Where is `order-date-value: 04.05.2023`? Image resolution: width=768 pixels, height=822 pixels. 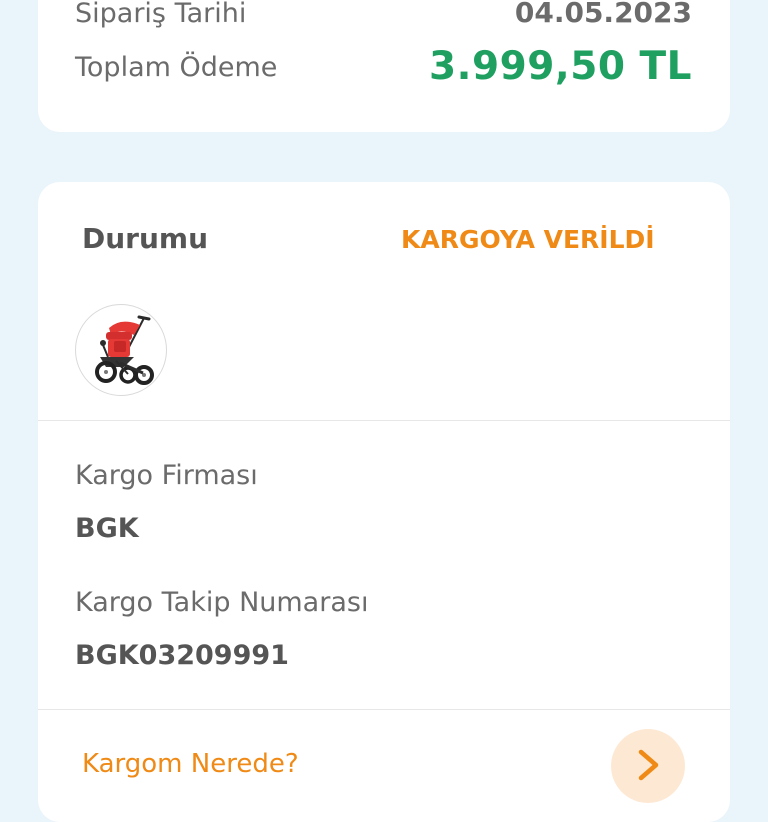
order-date-value: 04.05.2023 is located at coordinates (603, 14).